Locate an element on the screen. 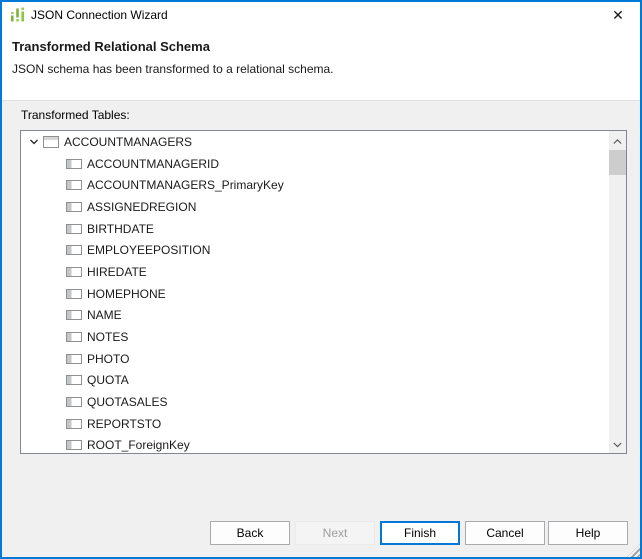 This screenshot has width=642, height=559. tree-item: REPORTSTO is located at coordinates (315, 424).